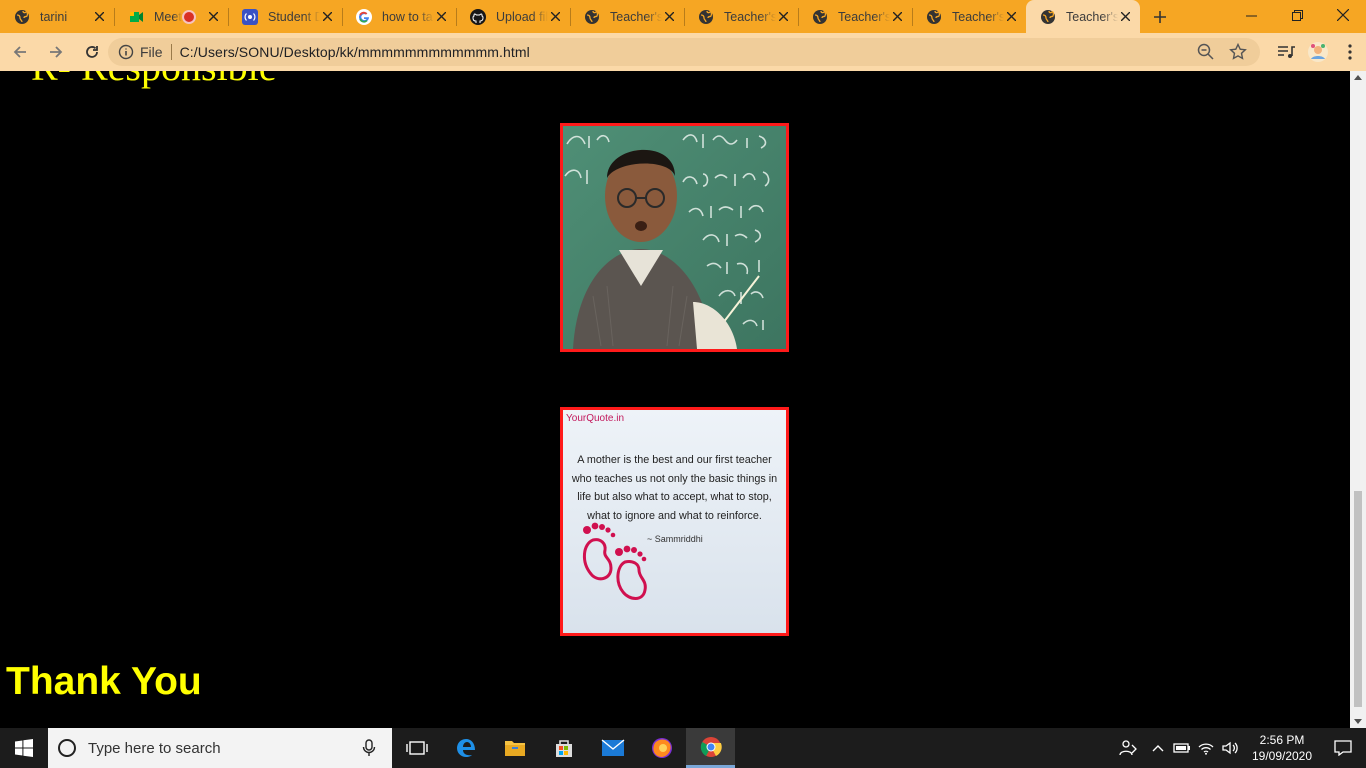 This screenshot has width=1366, height=768. I want to click on profile-button, so click(1318, 52).